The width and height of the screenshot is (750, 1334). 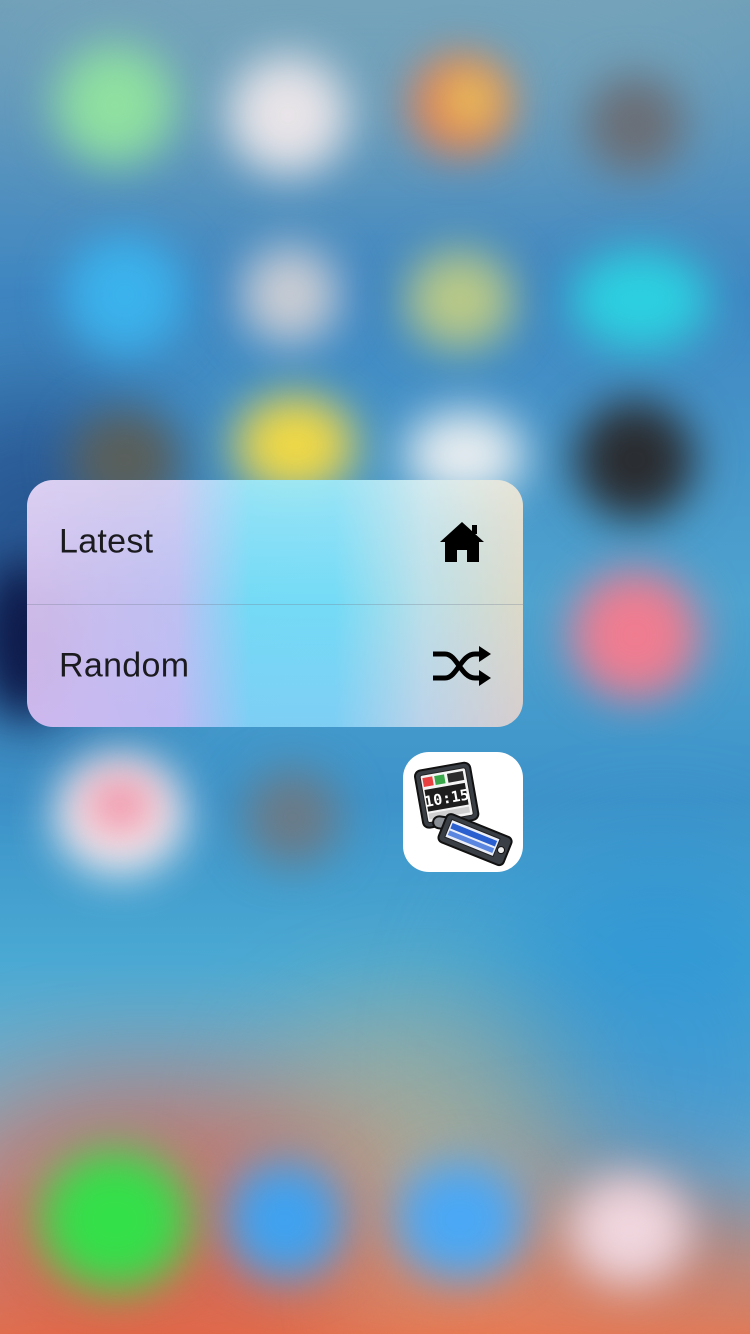 I want to click on quick-actions-menu: Latest Random, so click(x=275, y=603).